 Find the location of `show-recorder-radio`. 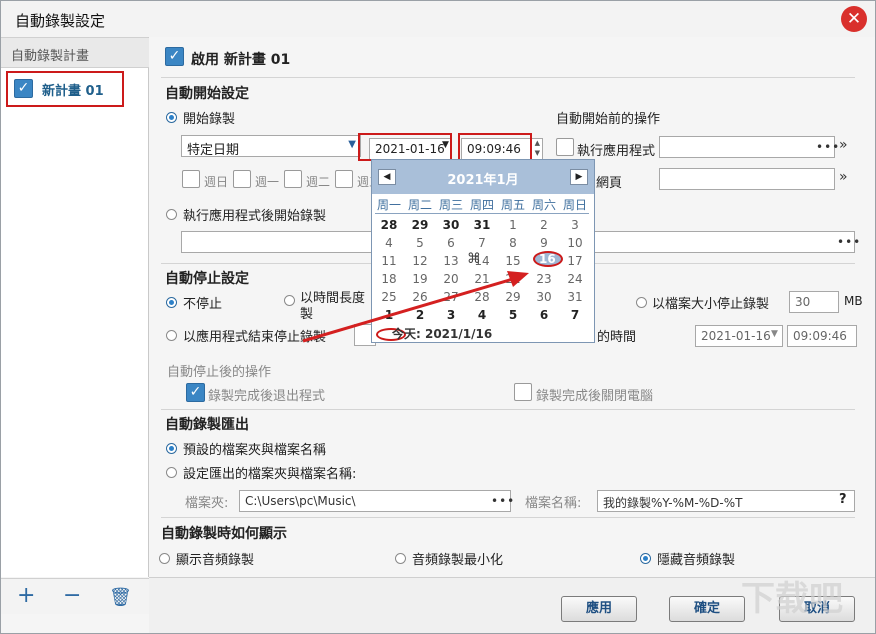

show-recorder-radio is located at coordinates (164, 558).